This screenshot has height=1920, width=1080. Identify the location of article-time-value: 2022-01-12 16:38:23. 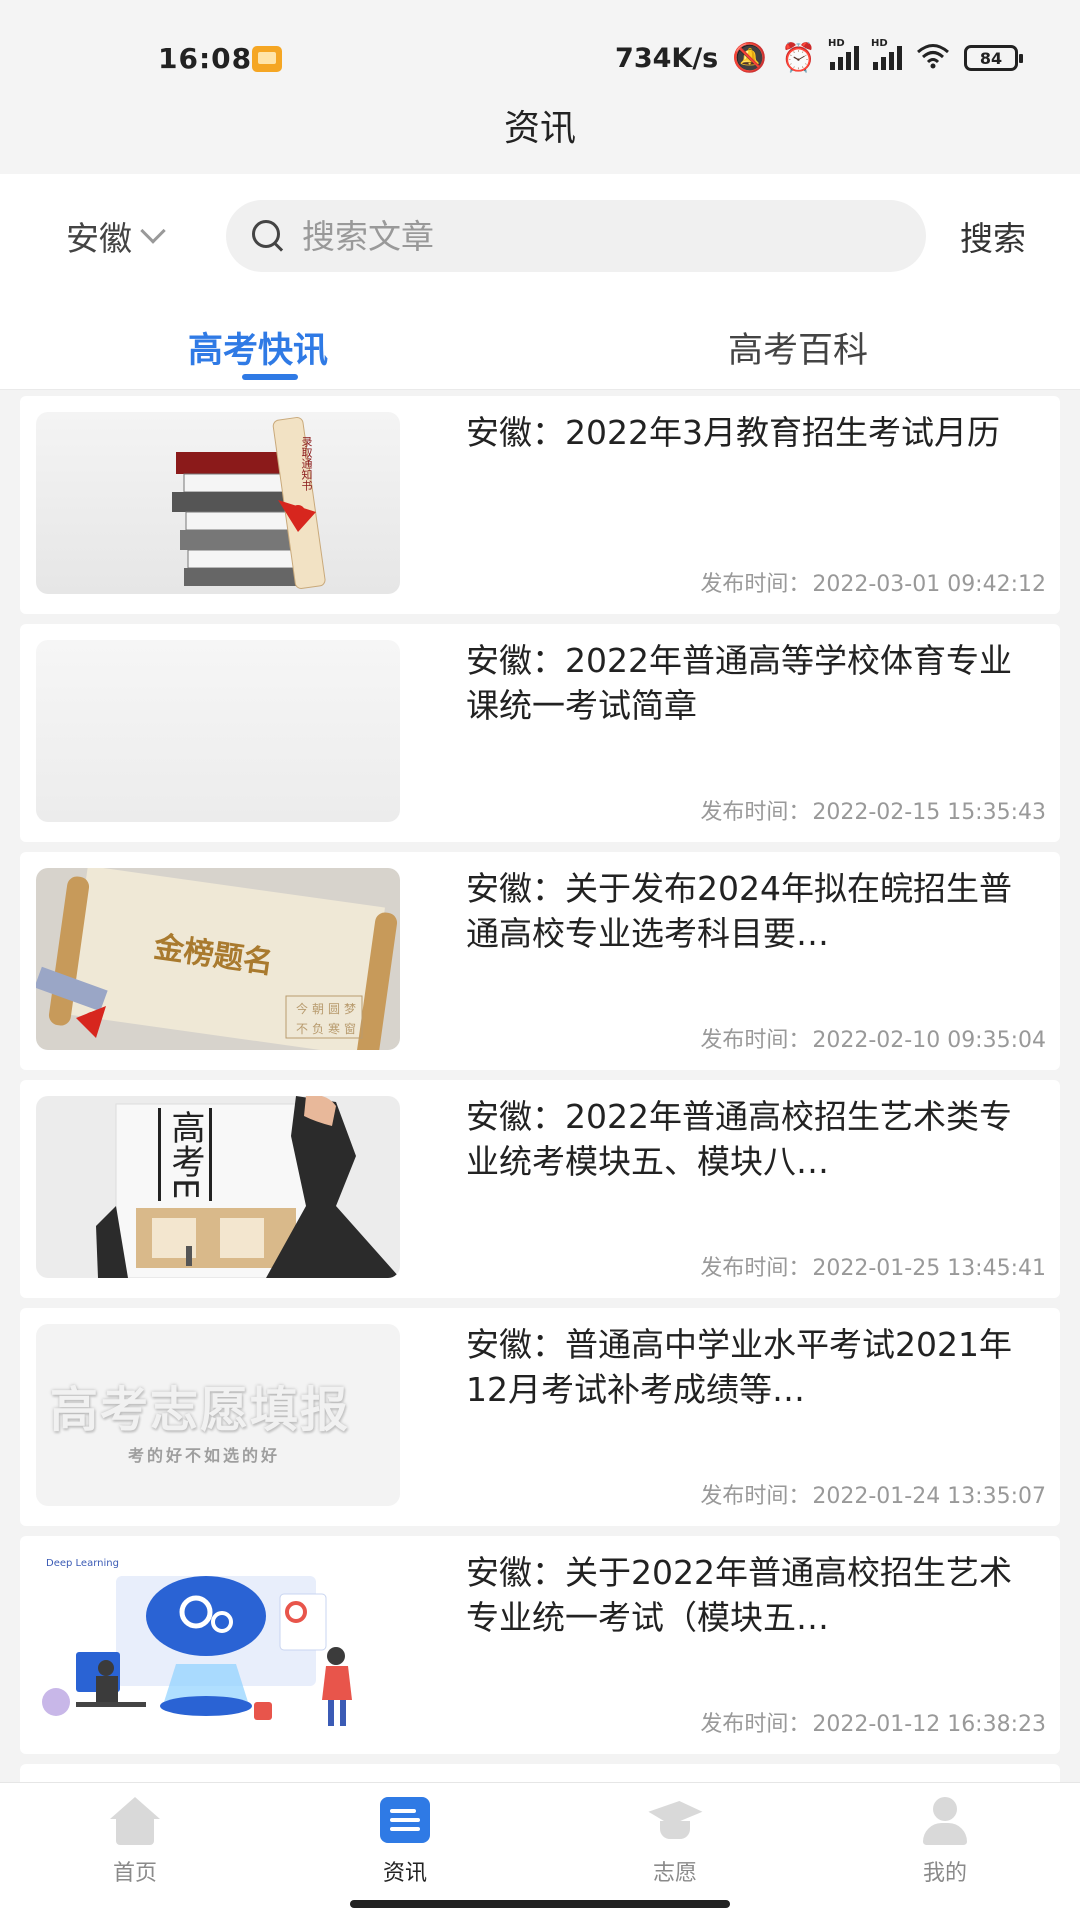
(929, 1724).